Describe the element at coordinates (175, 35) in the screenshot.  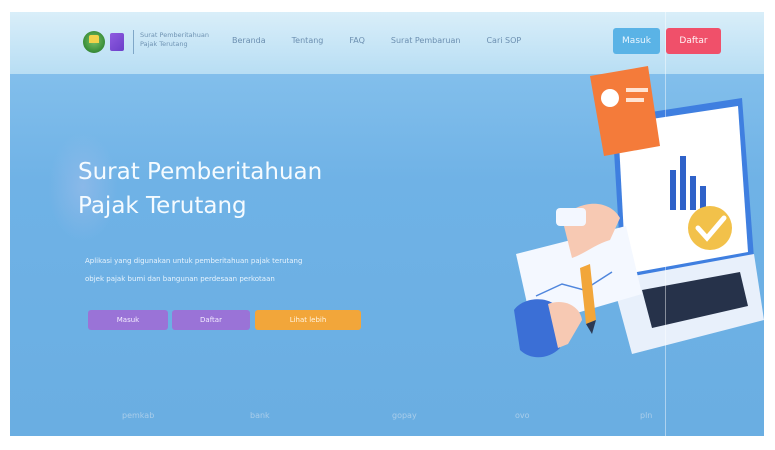
I see `brand-line-1: Surat Pemberitahuan` at that location.